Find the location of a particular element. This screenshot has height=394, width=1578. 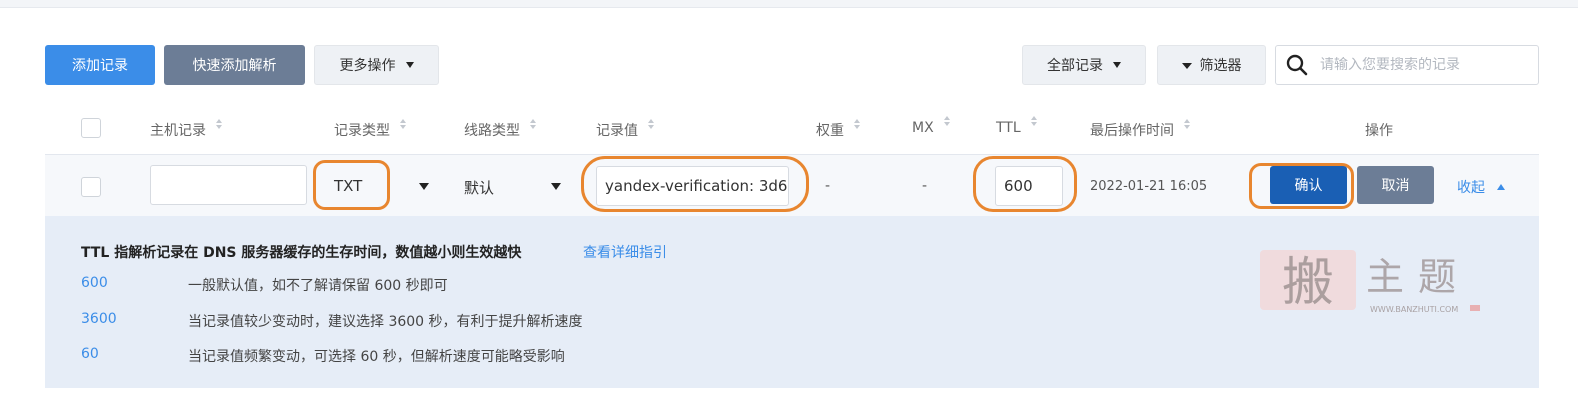

quick-add-button: 快速添加解析 is located at coordinates (234, 65).